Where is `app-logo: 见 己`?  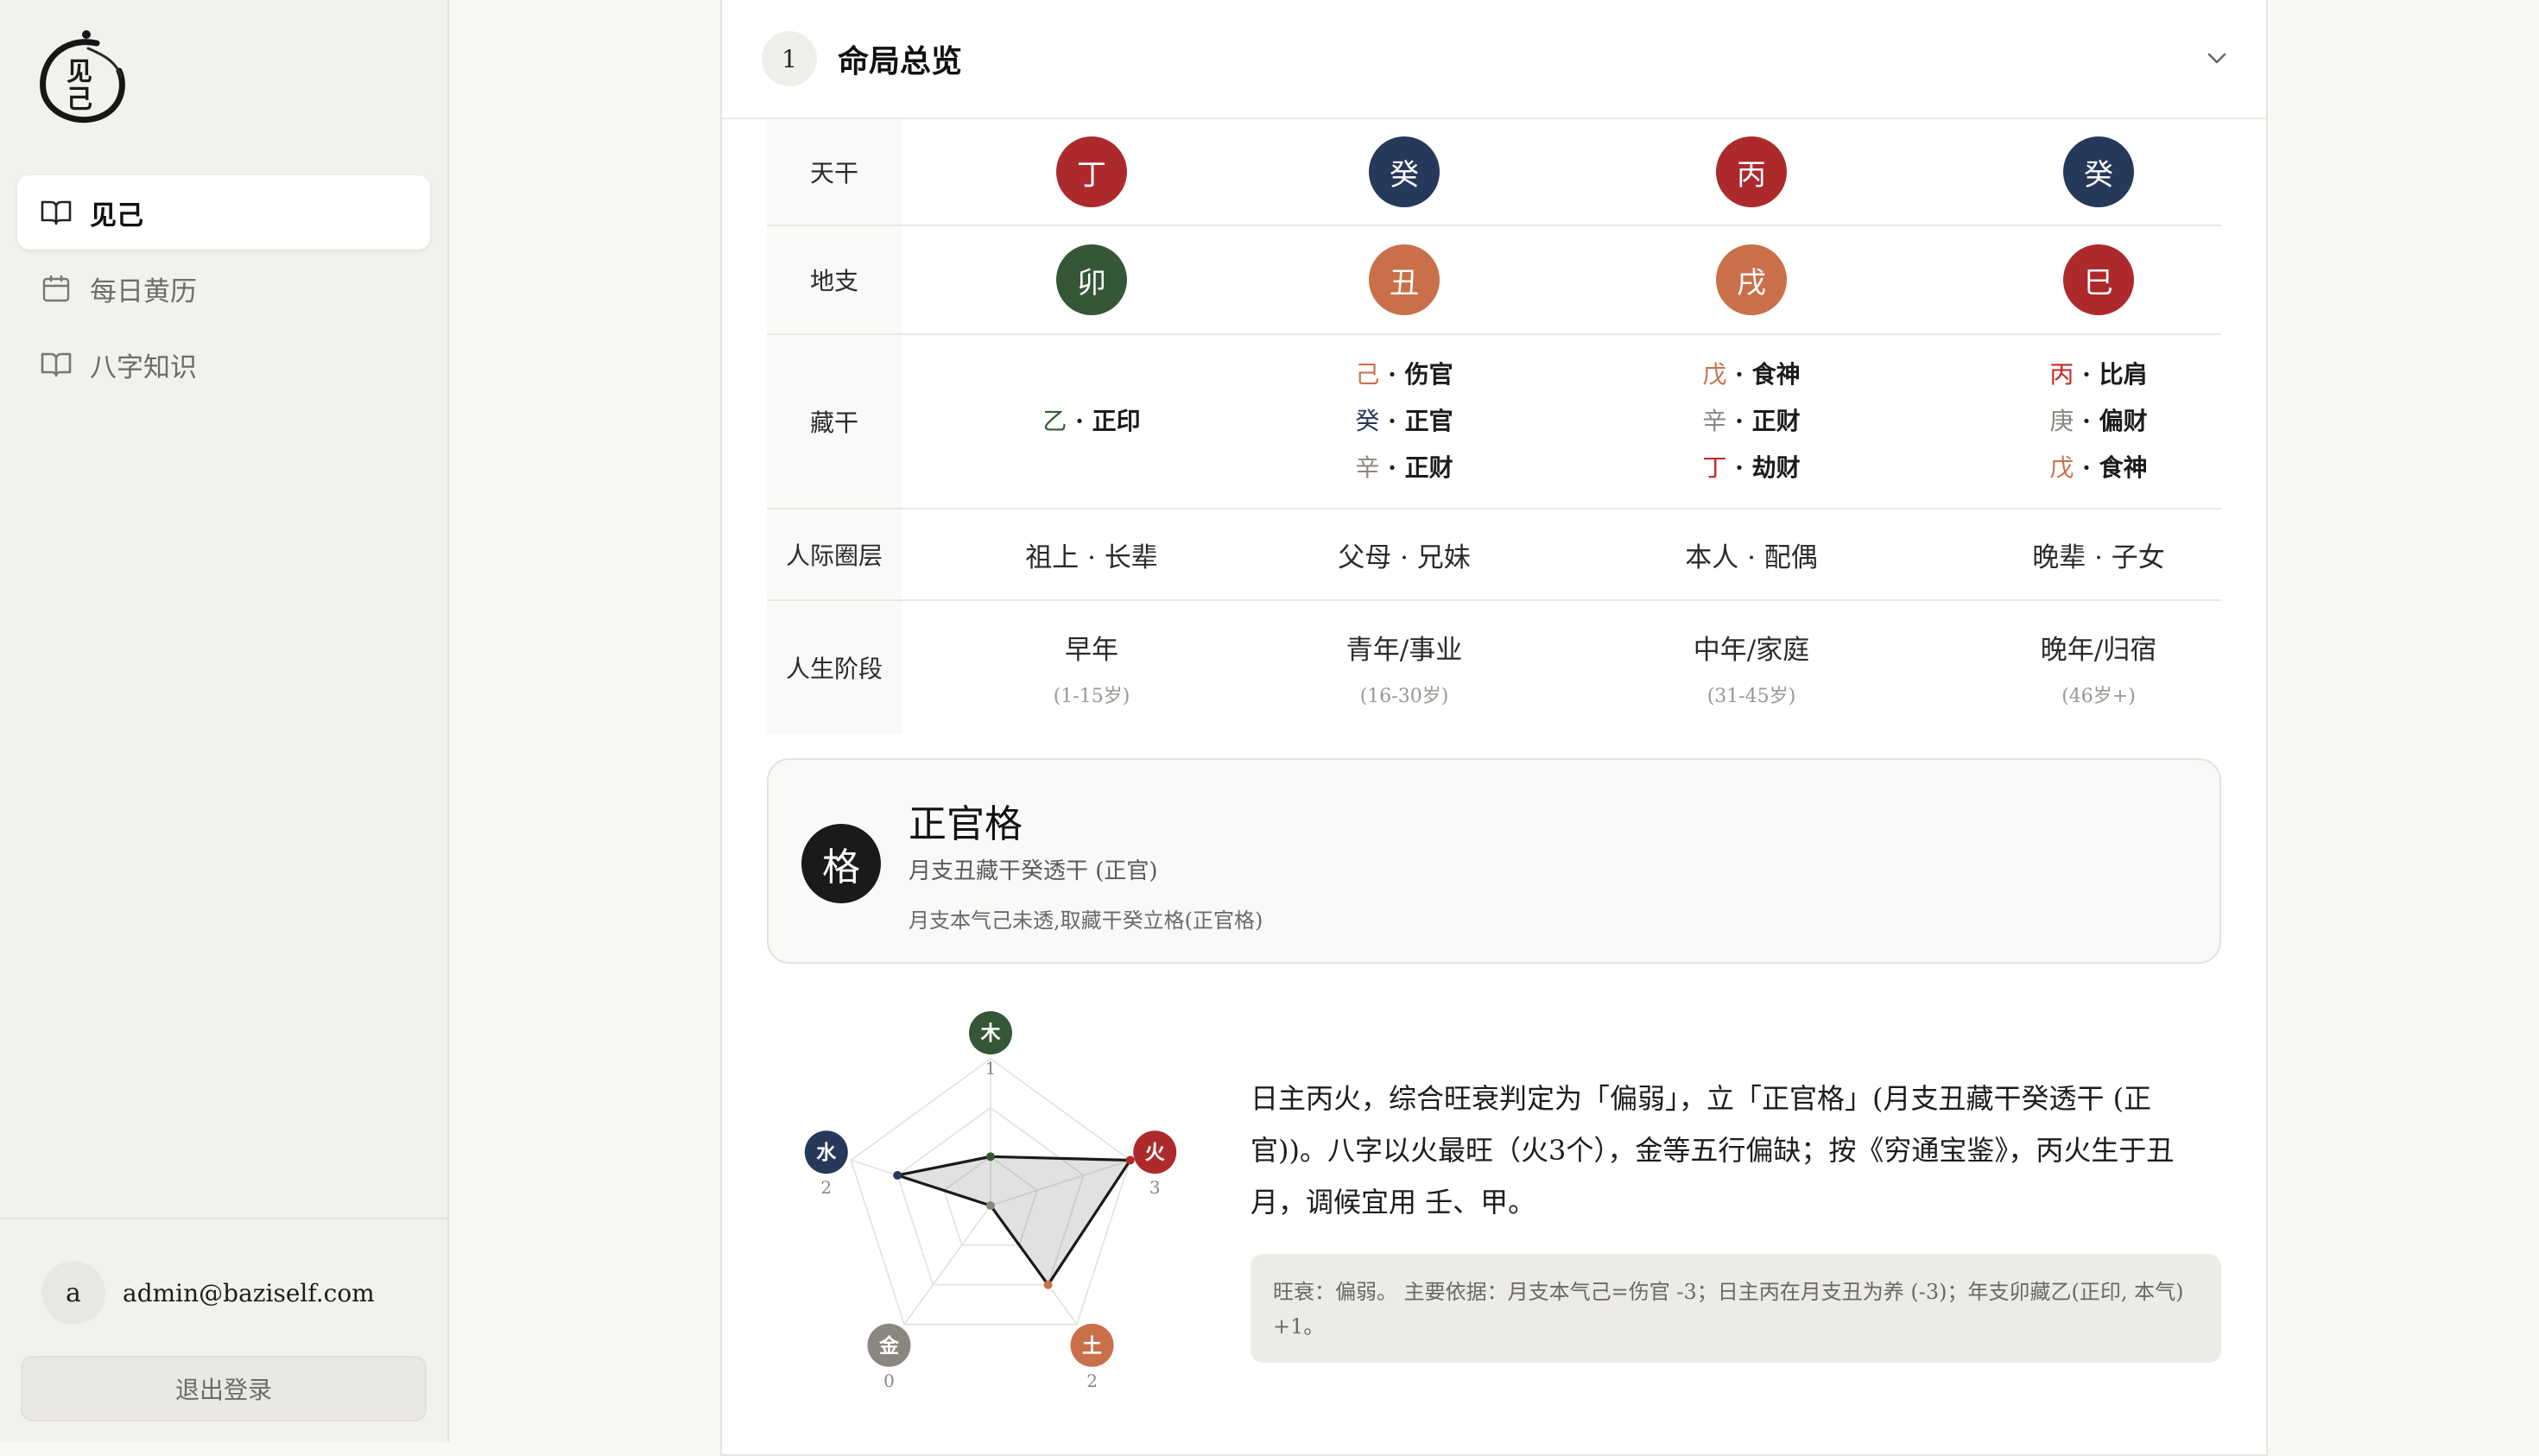 app-logo: 见 己 is located at coordinates (83, 79).